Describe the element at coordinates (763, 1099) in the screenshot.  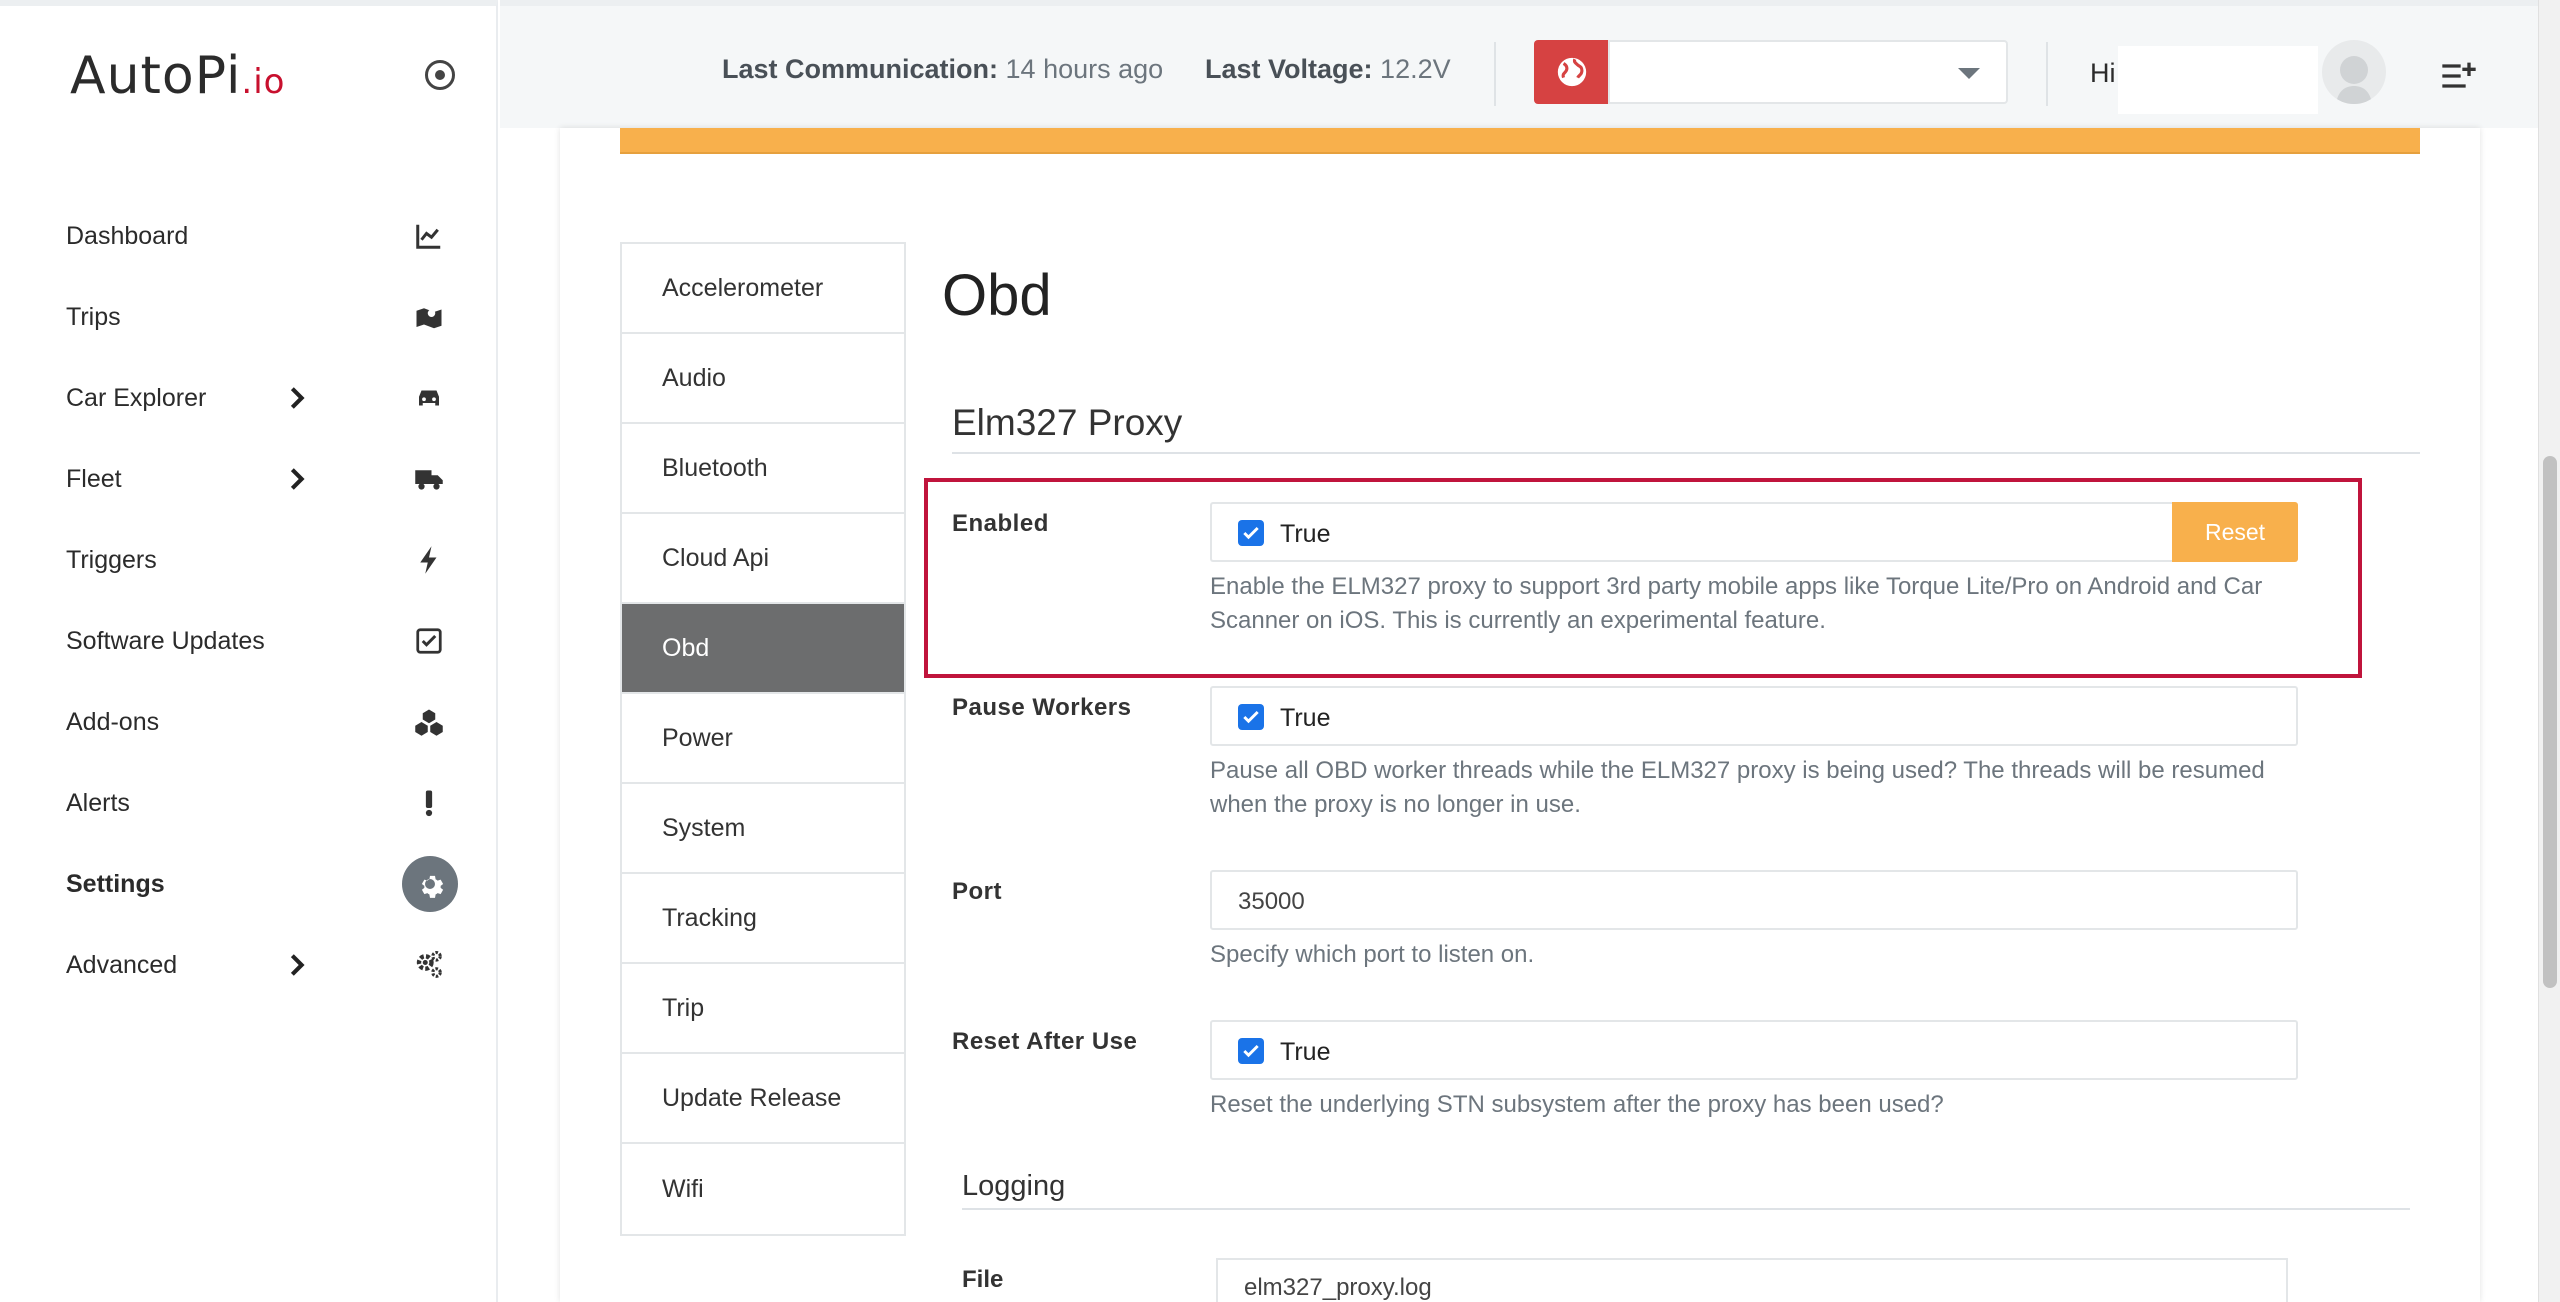
I see `tab-update-release: Update Release` at that location.